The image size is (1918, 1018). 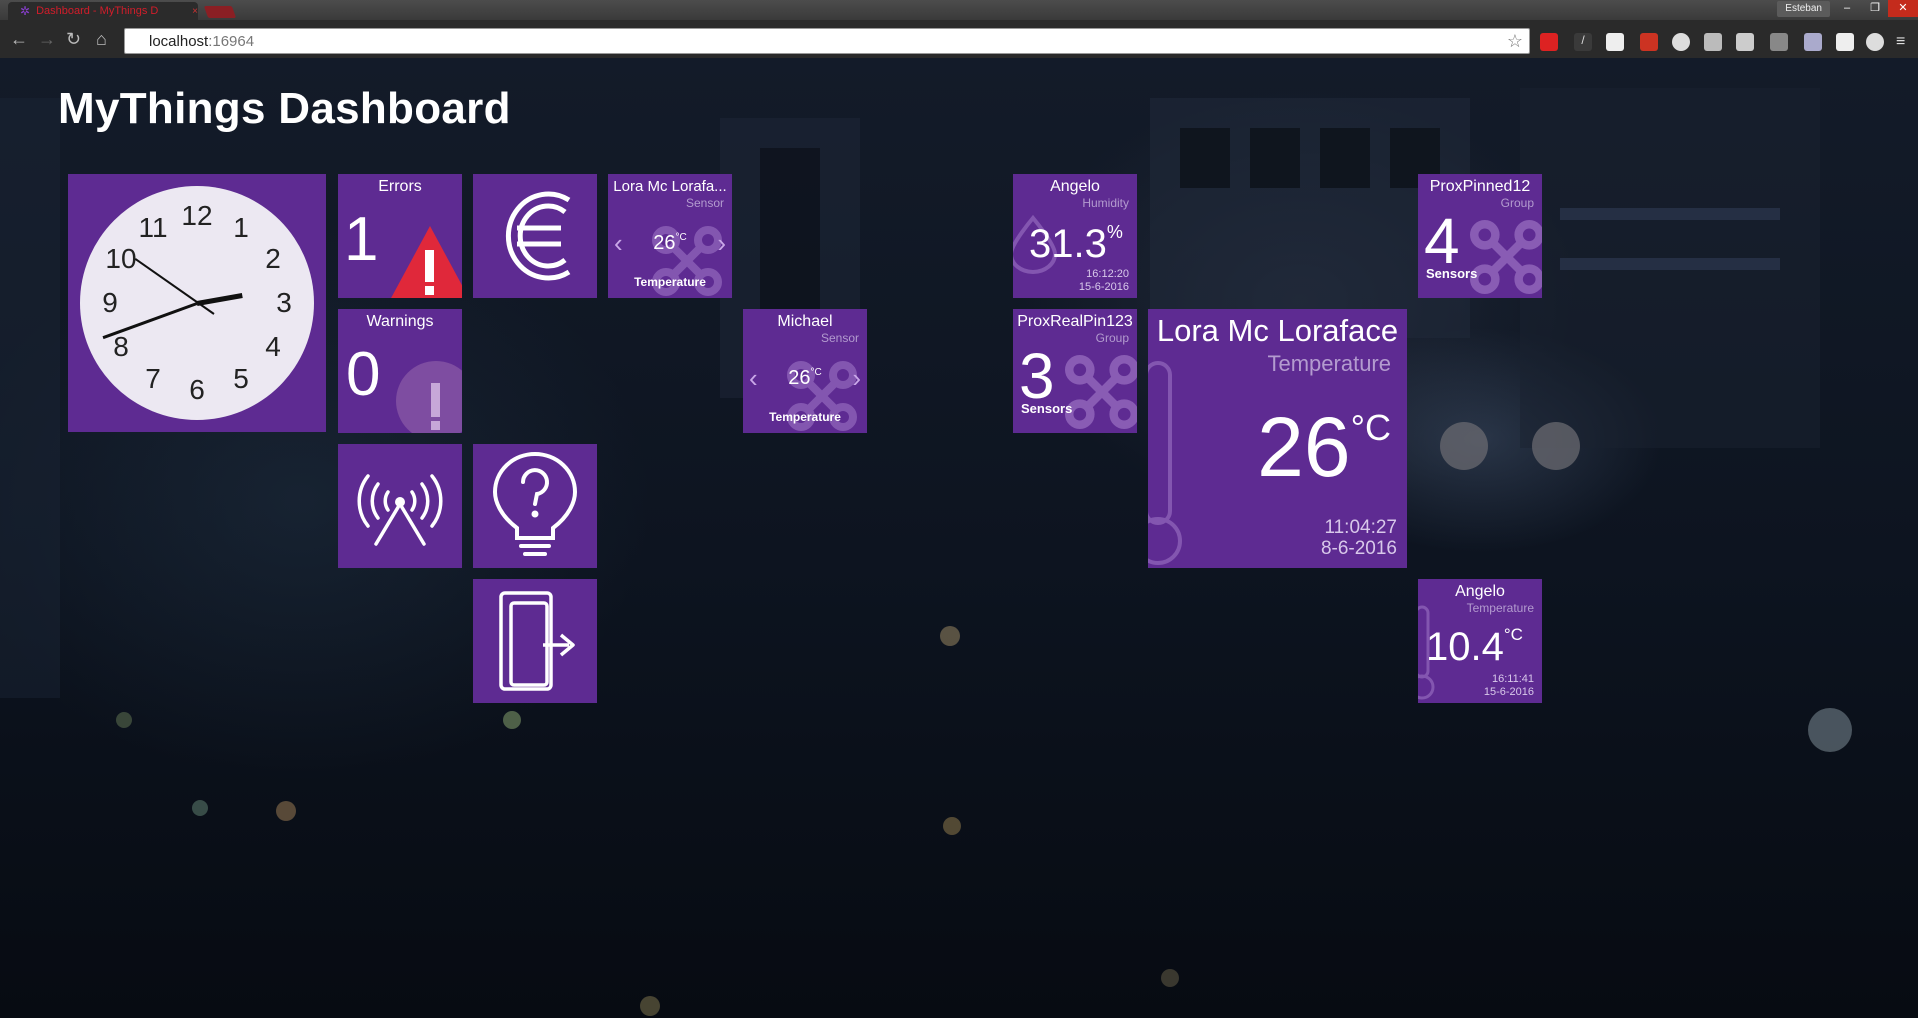 What do you see at coordinates (959, 10) in the screenshot?
I see `browser-titlebar: ✲ Dashboard - MyThings D × Esteban – ❐ ✕` at bounding box center [959, 10].